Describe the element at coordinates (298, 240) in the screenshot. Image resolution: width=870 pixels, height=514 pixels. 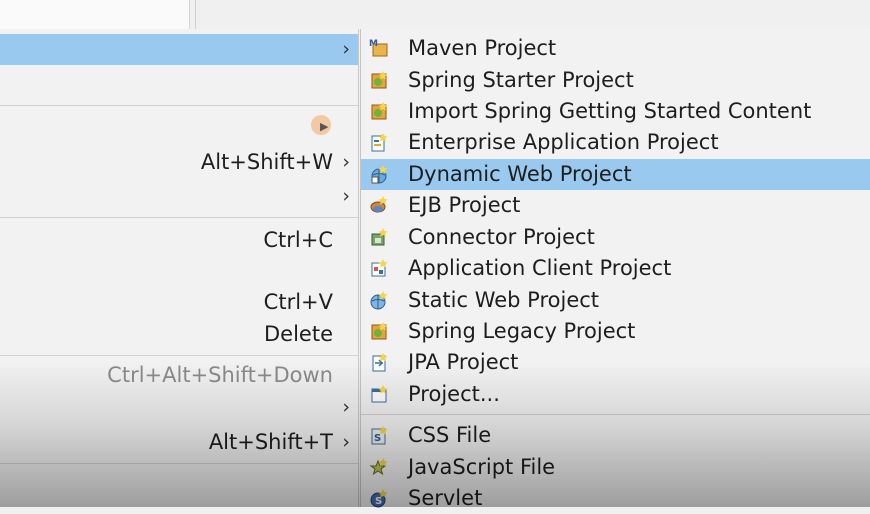
I see `shortcut-label: Ctrl+C` at that location.